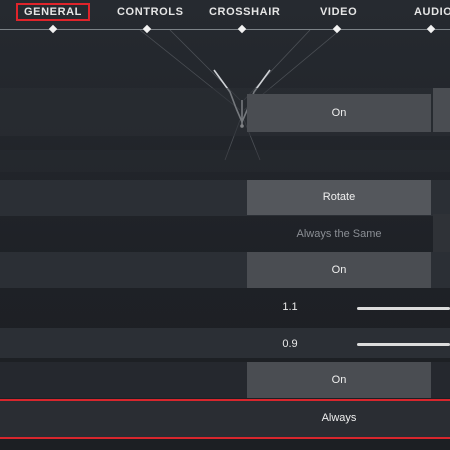  Describe the element at coordinates (53, 29) in the screenshot. I see `tab-marker-general` at that location.